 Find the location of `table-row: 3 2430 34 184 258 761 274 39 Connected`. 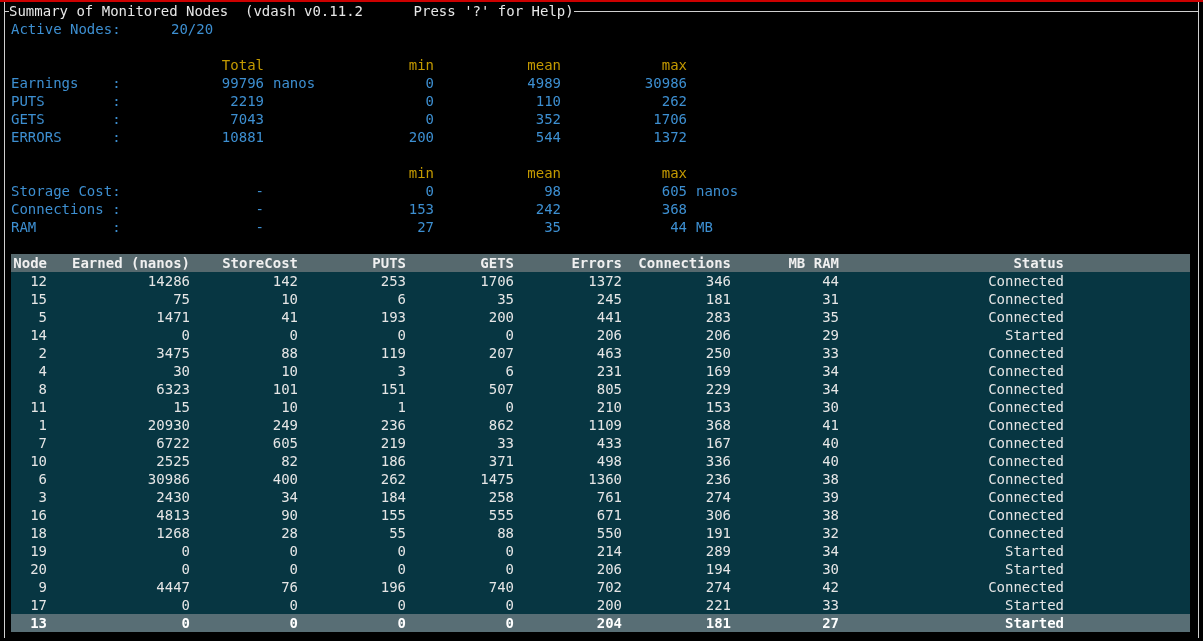

table-row: 3 2430 34 184 258 761 274 39 Connected is located at coordinates (600, 497).